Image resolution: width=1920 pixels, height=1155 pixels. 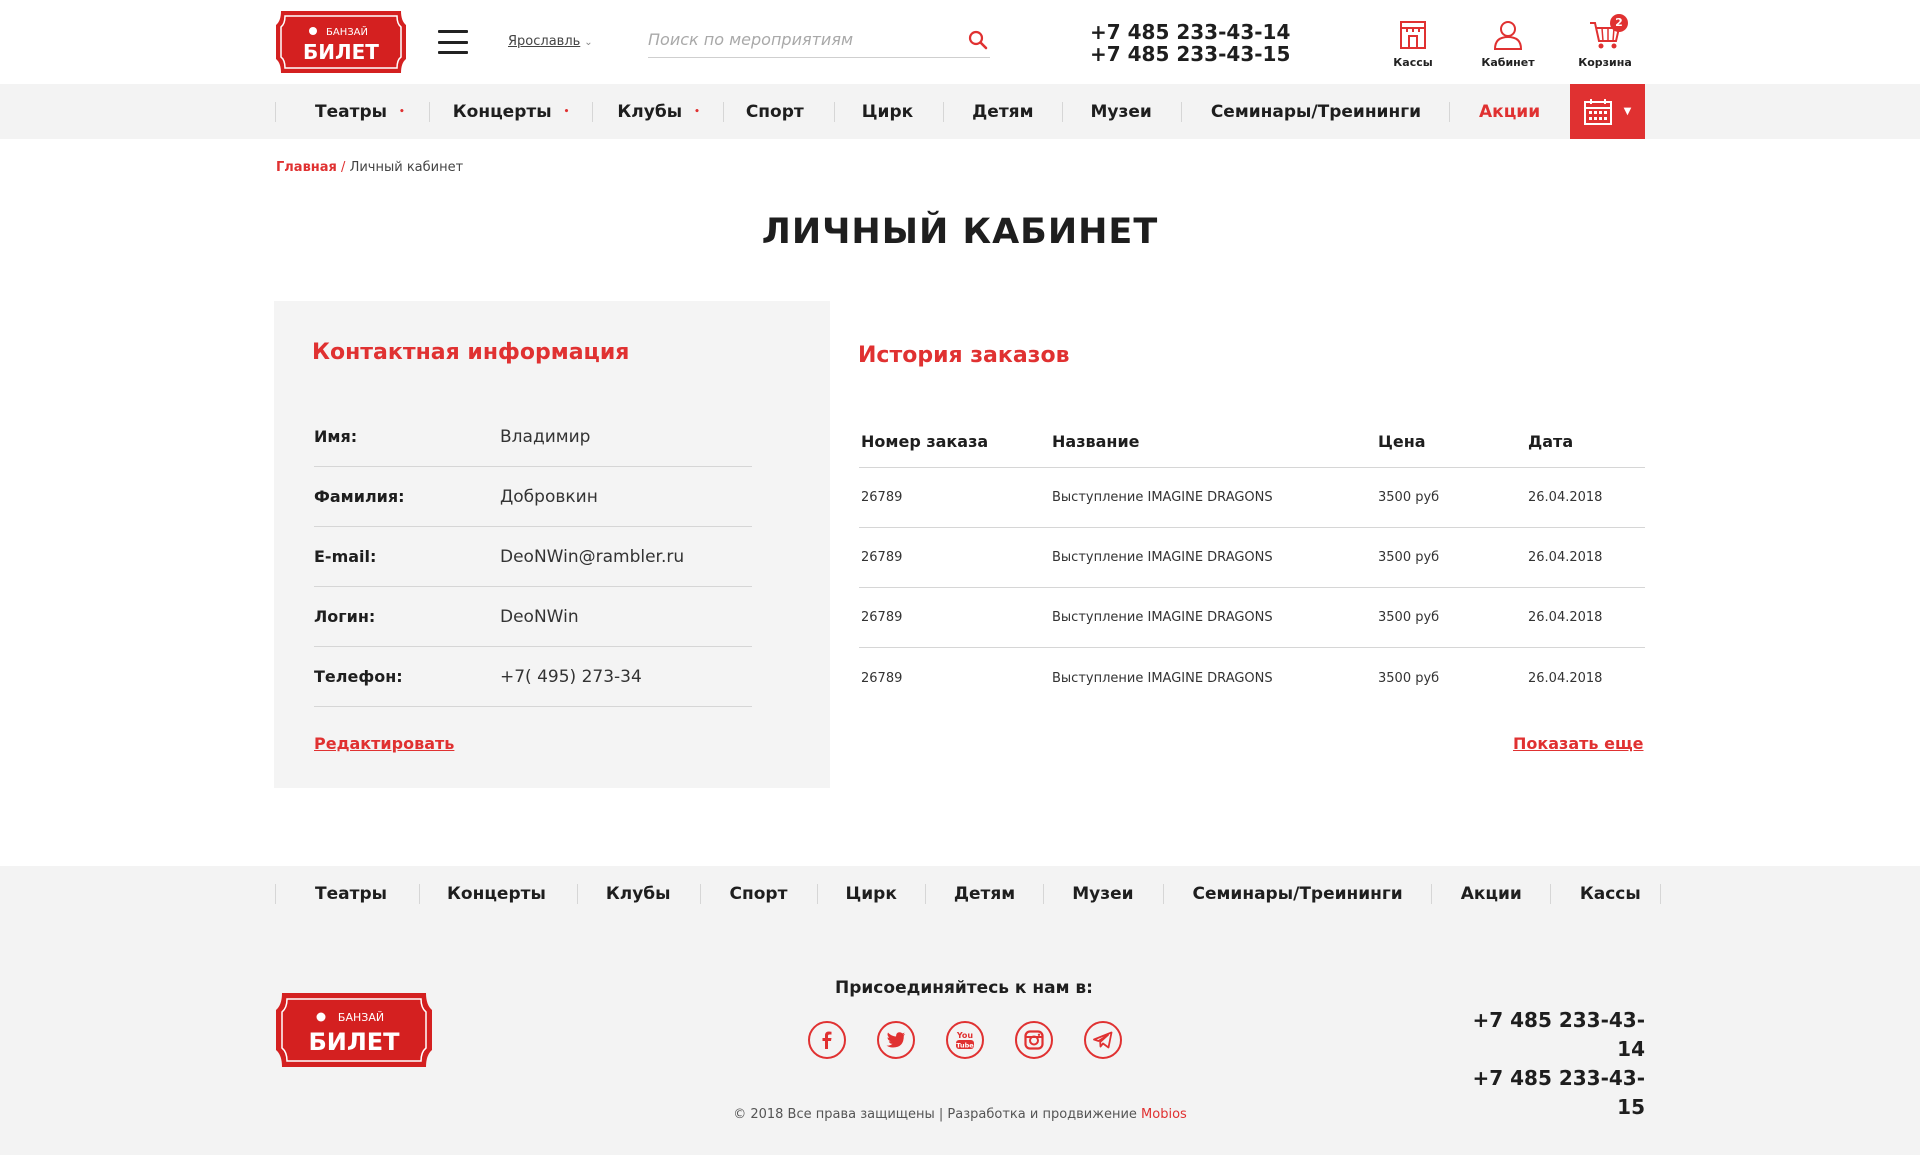 I want to click on order-price: 3500 руб, so click(x=1409, y=557).